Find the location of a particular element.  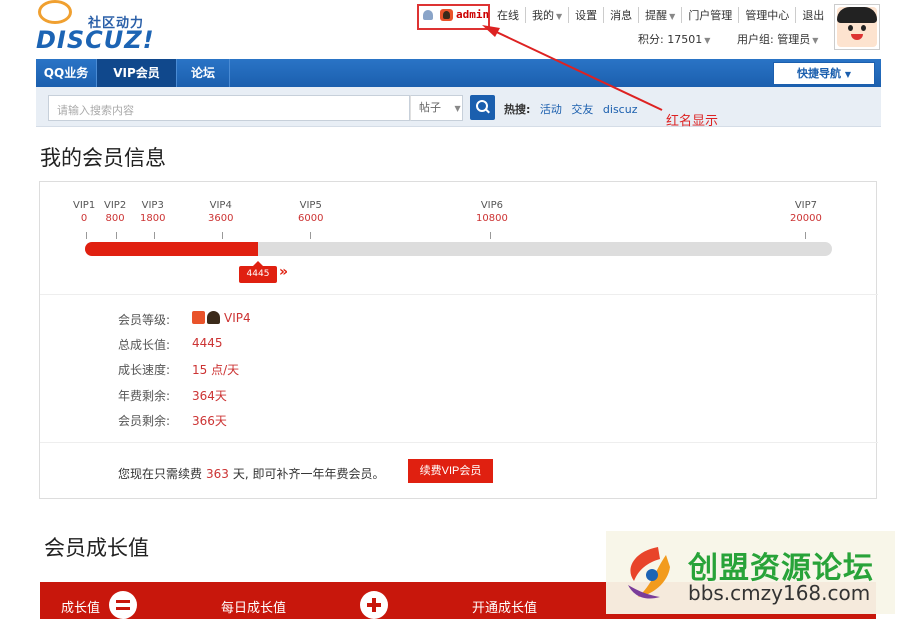

topnav-admin-center: 管理中心 is located at coordinates (766, 15).